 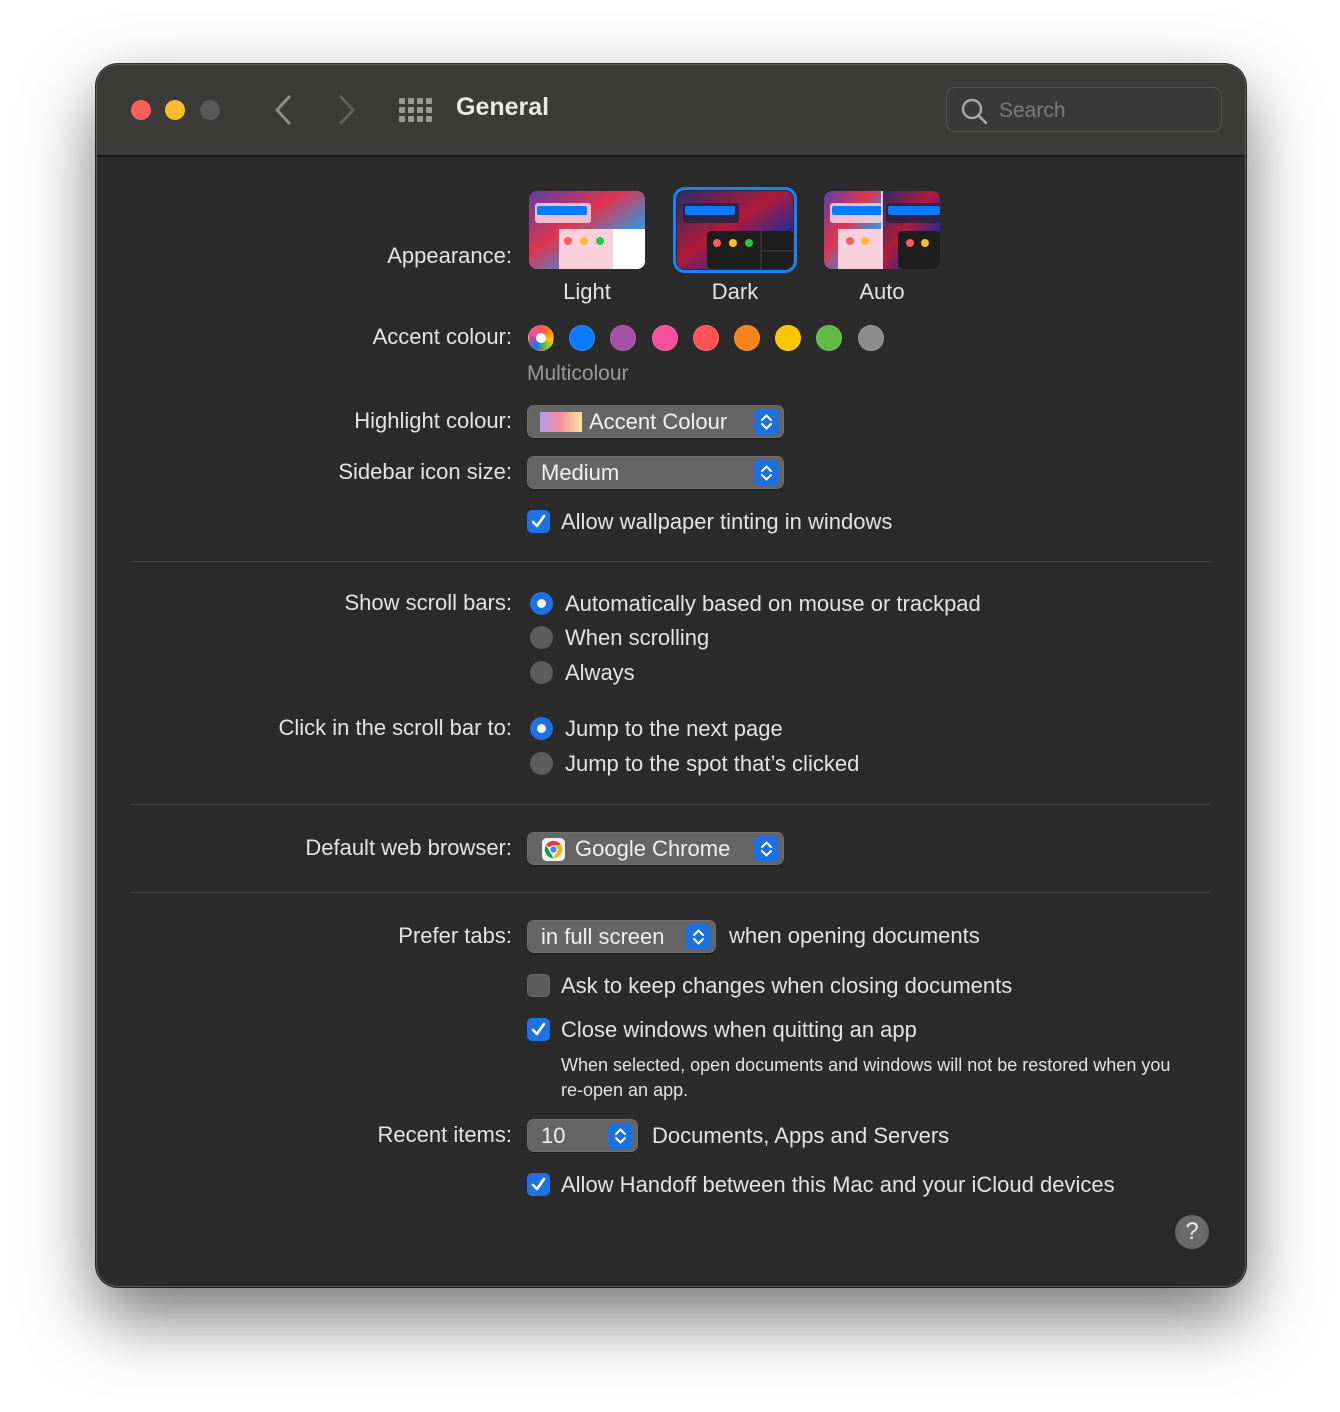 What do you see at coordinates (801, 1135) in the screenshot?
I see `recent-items-suffix: Documents, Apps and Servers` at bounding box center [801, 1135].